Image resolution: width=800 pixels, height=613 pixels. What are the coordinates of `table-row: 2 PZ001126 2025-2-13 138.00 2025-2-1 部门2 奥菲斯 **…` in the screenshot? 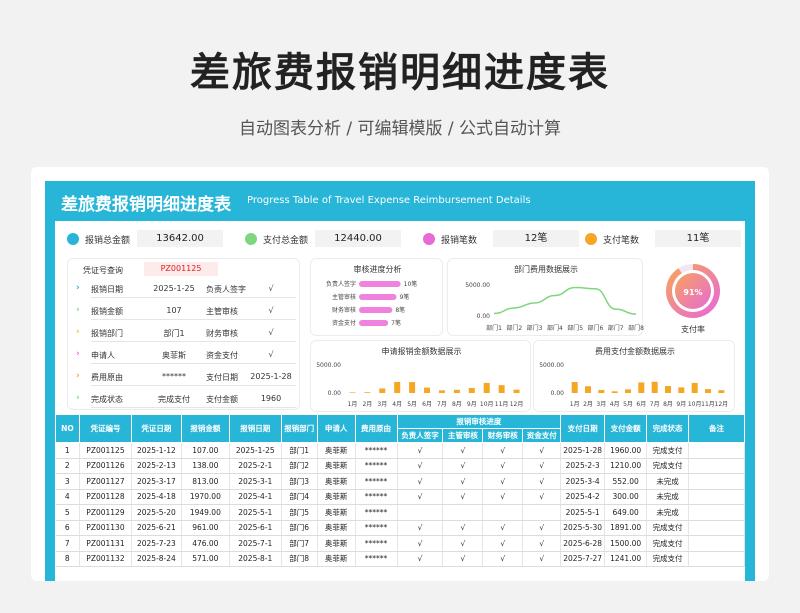 It's located at (400, 466).